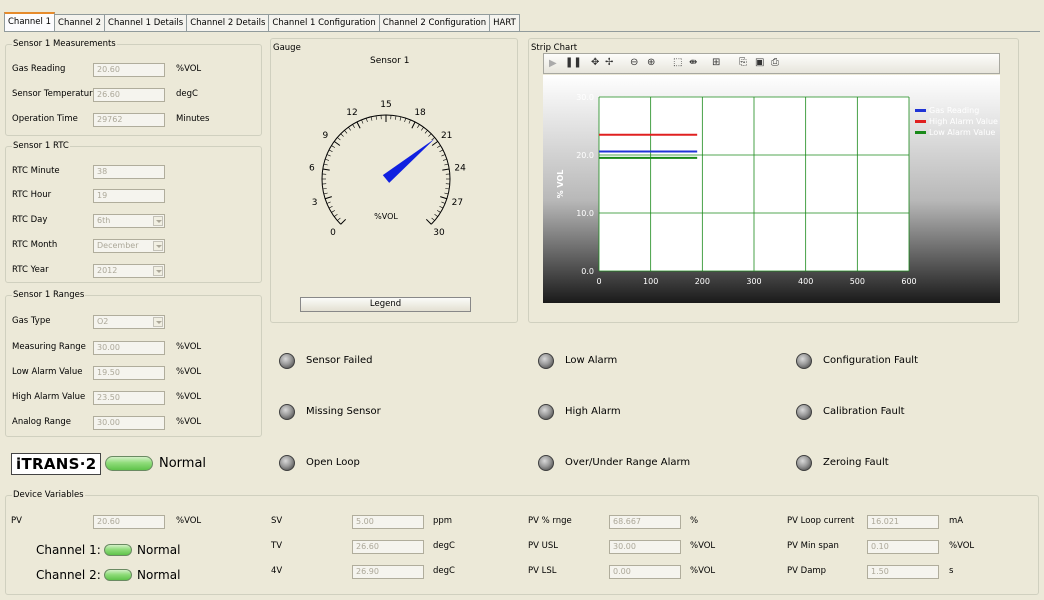 This screenshot has width=1044, height=600. I want to click on x-tick-label: 100, so click(650, 281).